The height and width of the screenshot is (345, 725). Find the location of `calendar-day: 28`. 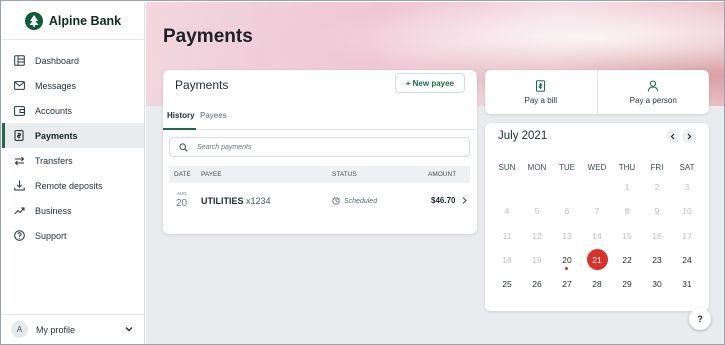

calendar-day: 28 is located at coordinates (597, 284).